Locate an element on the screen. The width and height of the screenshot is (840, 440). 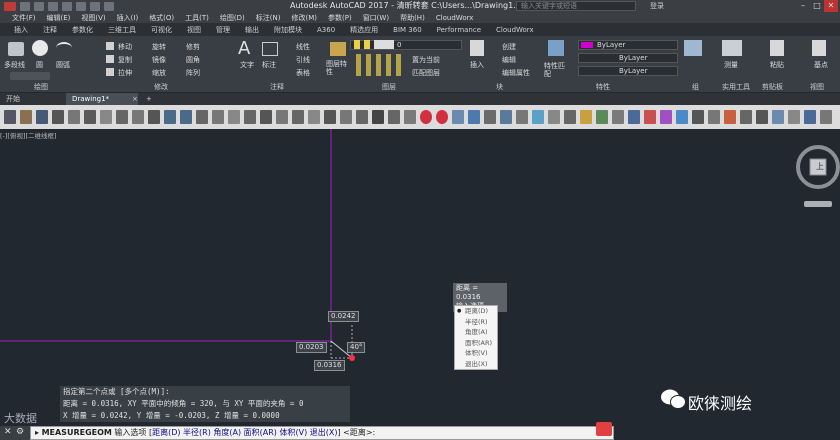
menu-draw: 绘图(D) is located at coordinates (232, 18).